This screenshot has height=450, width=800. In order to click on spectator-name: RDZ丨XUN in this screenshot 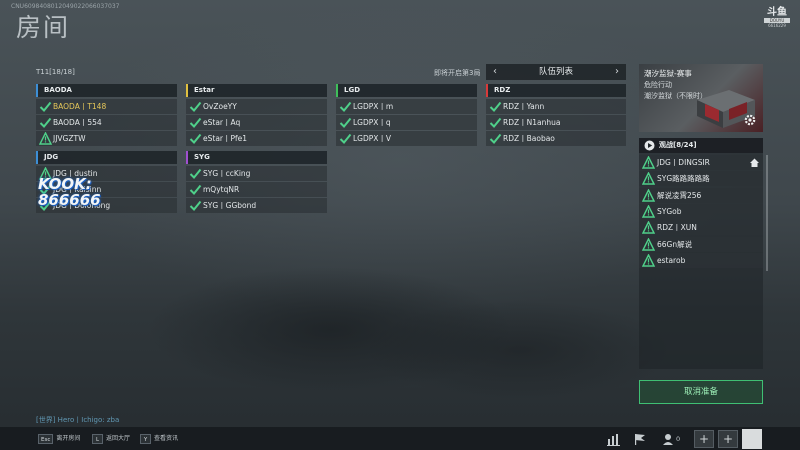, I will do `click(677, 228)`.